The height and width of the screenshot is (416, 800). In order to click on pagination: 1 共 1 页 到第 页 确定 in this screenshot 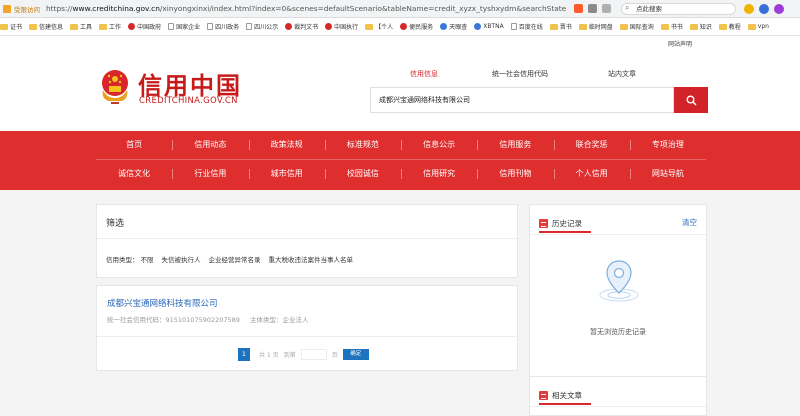, I will do `click(303, 354)`.